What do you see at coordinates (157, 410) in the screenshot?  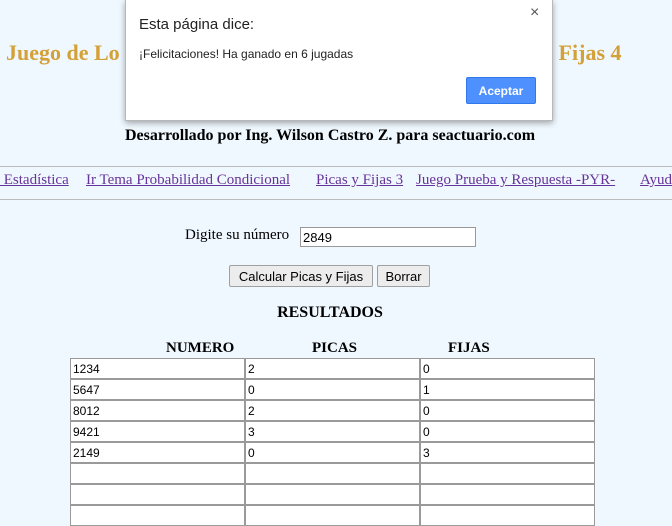 I see `table-cell: 8012` at bounding box center [157, 410].